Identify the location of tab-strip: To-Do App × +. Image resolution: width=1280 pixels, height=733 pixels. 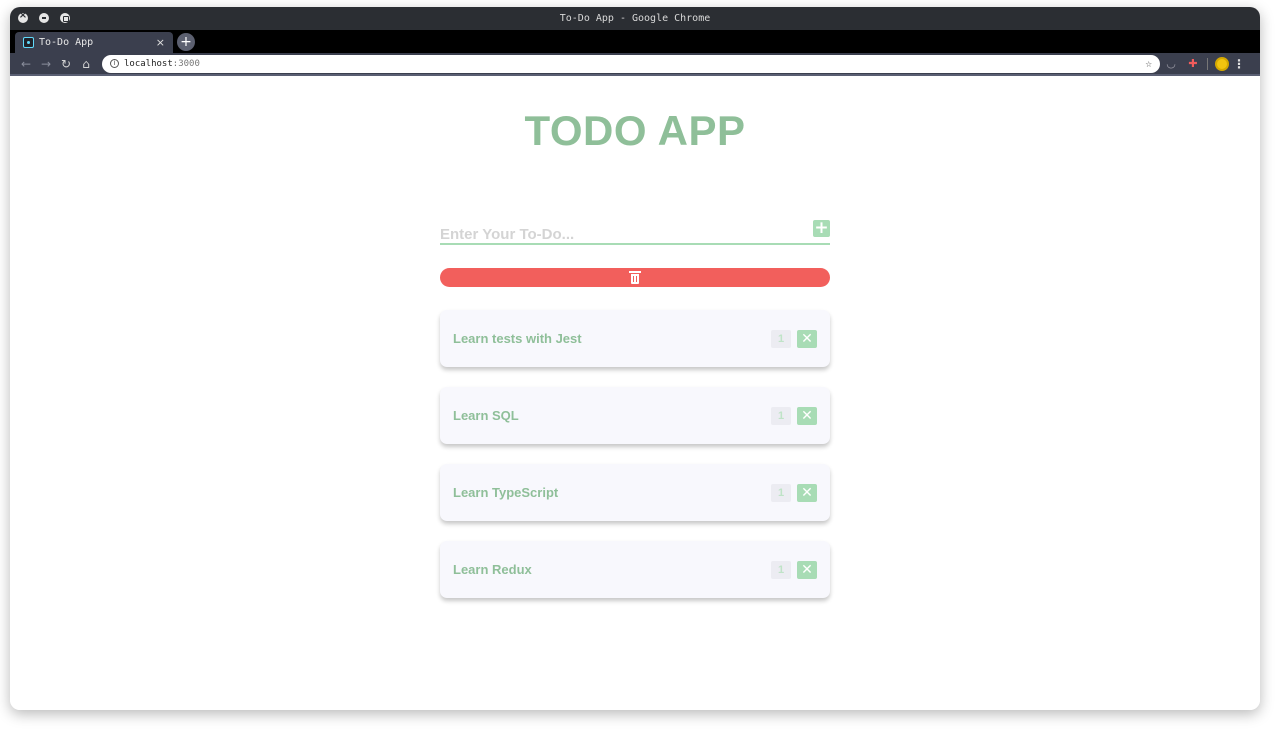
(635, 41).